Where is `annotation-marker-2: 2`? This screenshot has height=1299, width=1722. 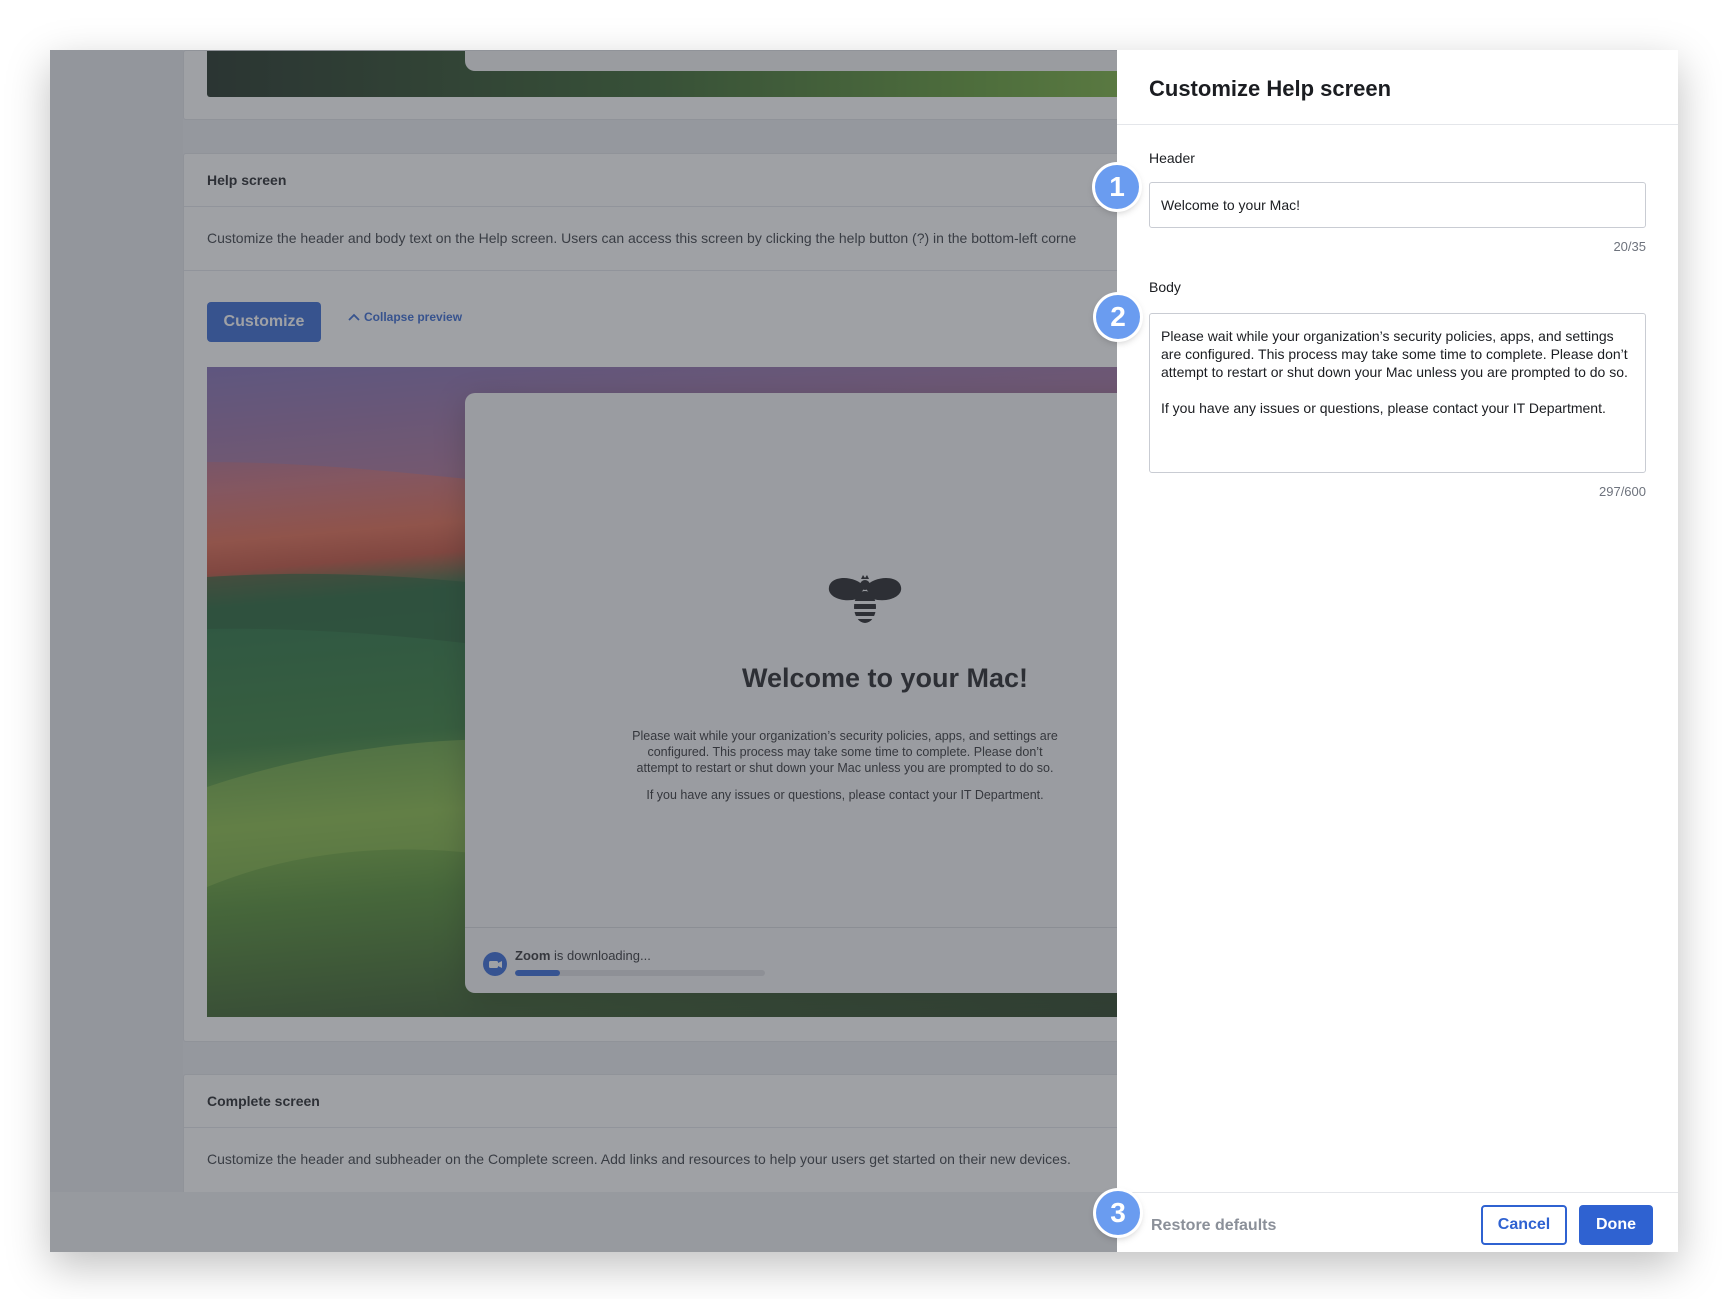
annotation-marker-2: 2 is located at coordinates (1118, 317).